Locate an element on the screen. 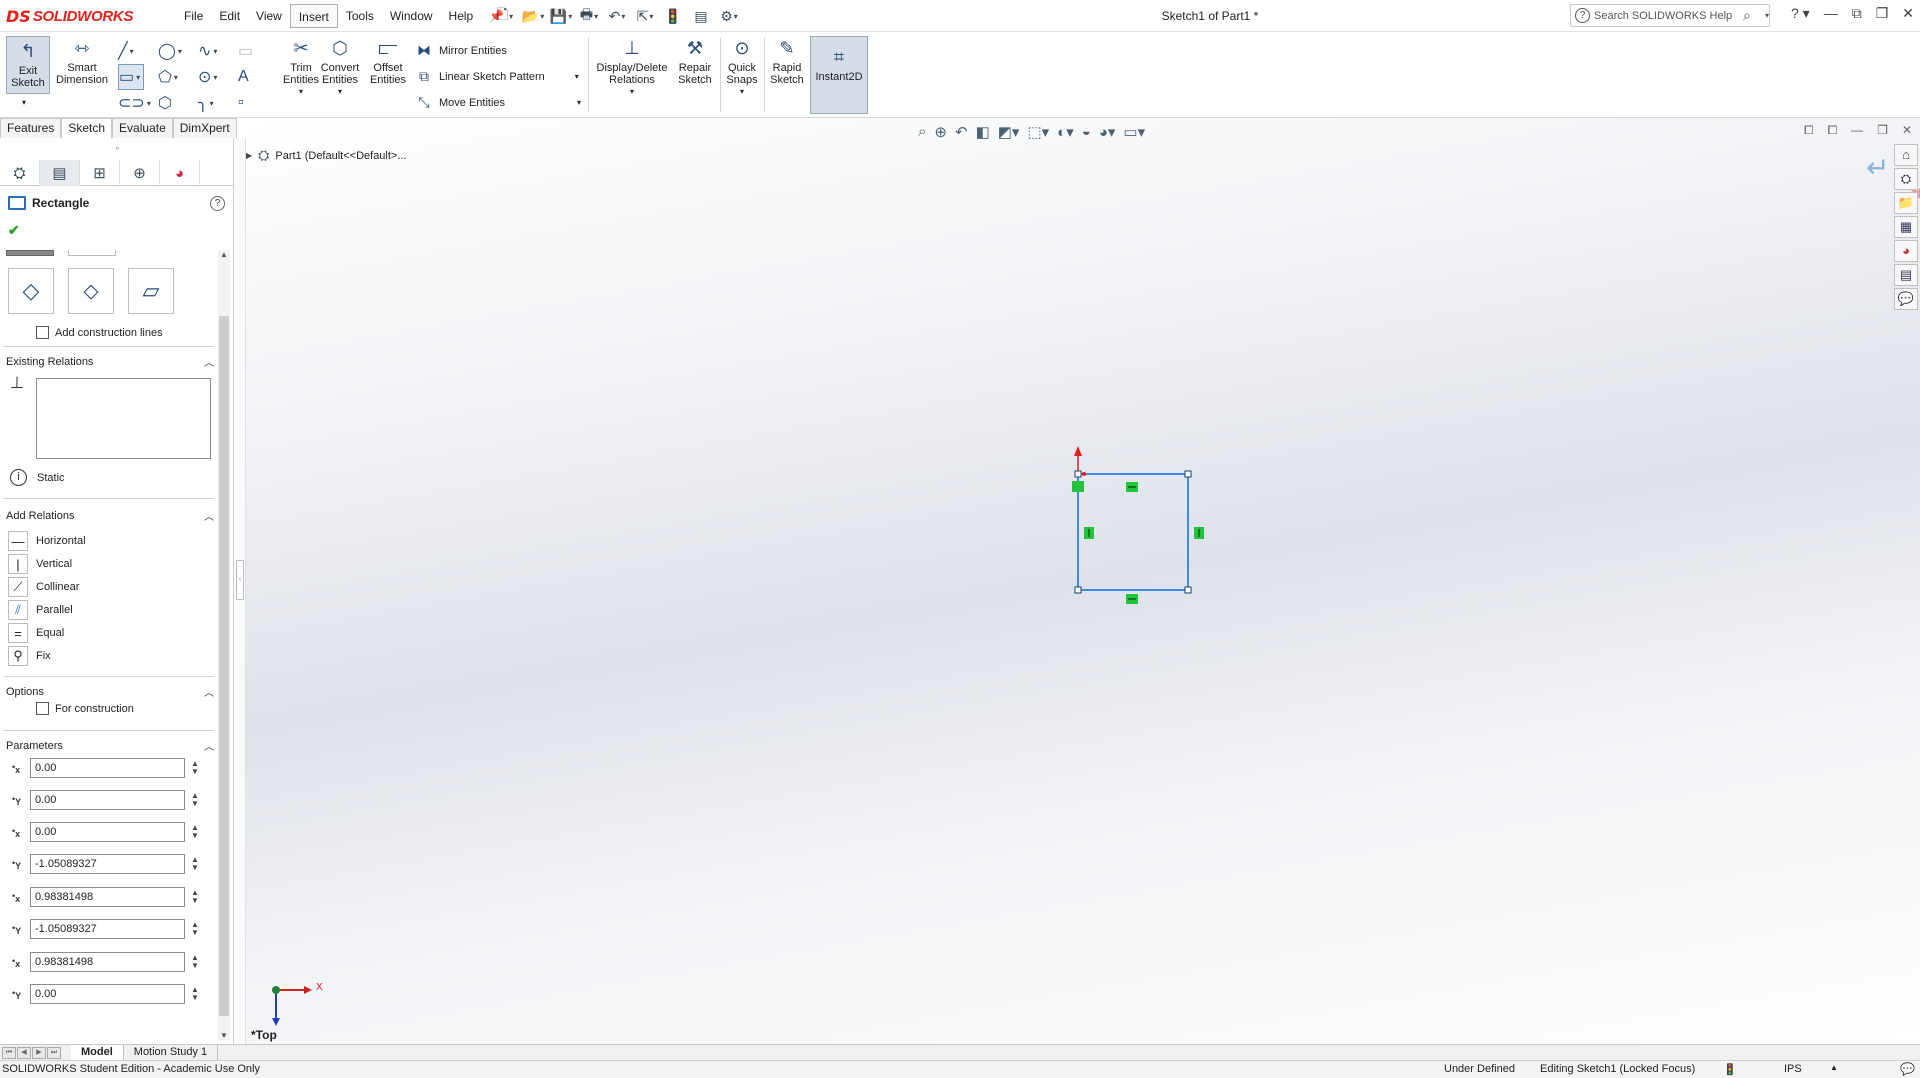 This screenshot has width=1920, height=1078. select-icon: ⇱ ▾ is located at coordinates (645, 16).